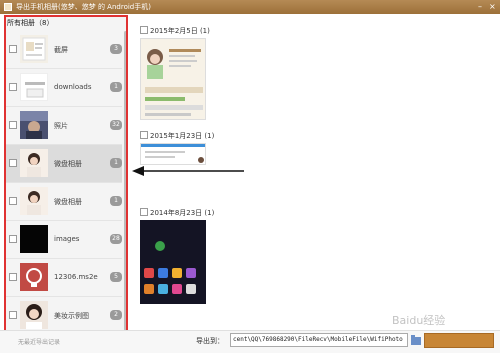 The width and height of the screenshot is (500, 353). I want to click on album-item: 截屏 3, so click(64, 50).